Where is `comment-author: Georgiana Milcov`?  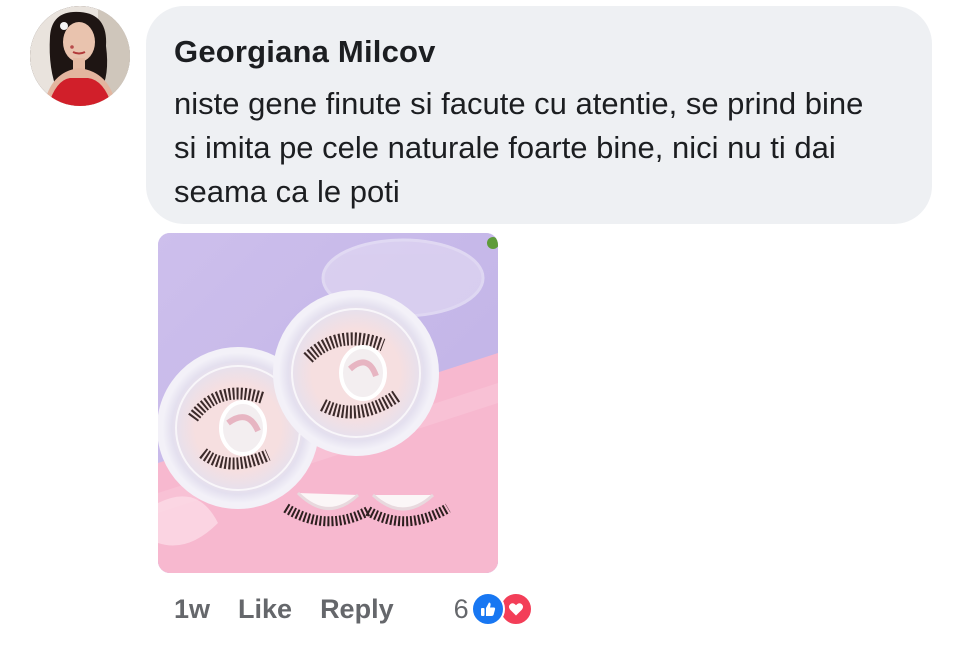
comment-author: Georgiana Milcov is located at coordinates (539, 52).